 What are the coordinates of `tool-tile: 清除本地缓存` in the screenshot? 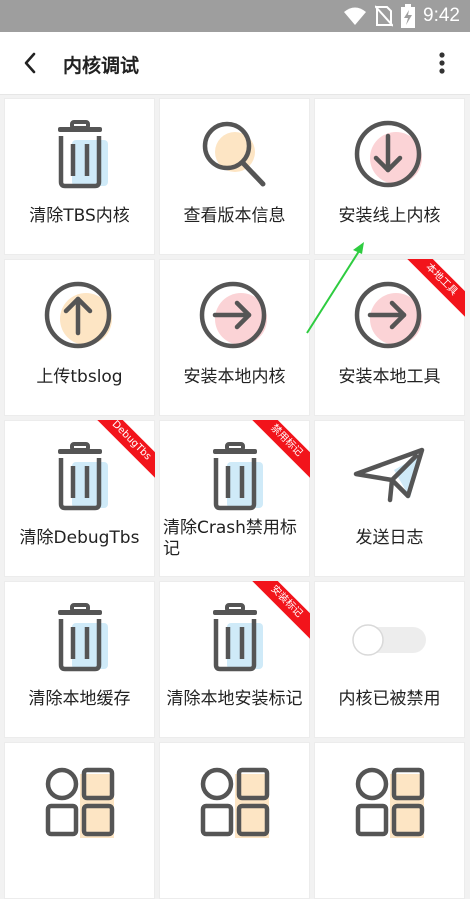 It's located at (79, 659).